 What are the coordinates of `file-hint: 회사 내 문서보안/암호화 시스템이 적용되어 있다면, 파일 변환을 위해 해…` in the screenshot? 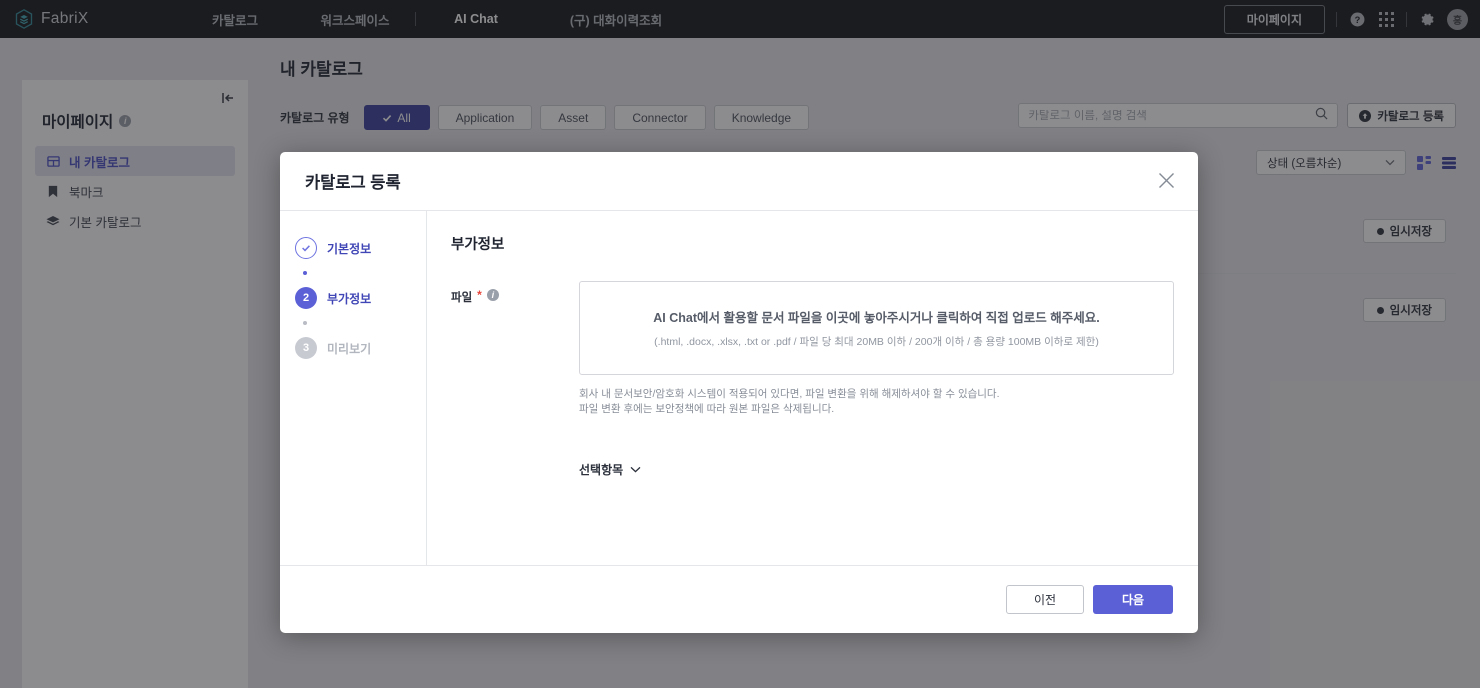 It's located at (876, 402).